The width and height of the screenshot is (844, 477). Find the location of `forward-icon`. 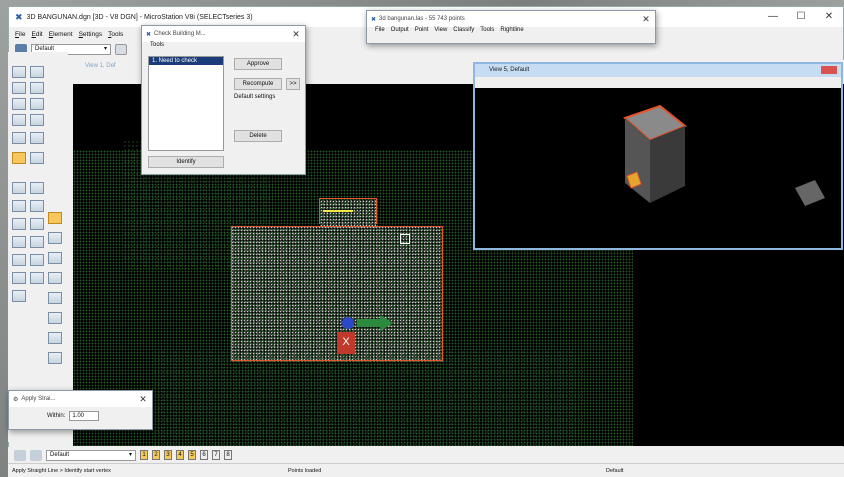

forward-icon is located at coordinates (36, 455).